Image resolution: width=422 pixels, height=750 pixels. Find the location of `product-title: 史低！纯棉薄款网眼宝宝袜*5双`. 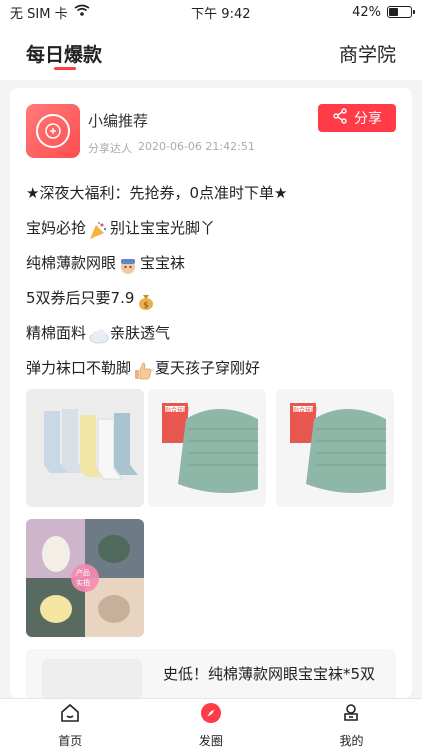

product-title: 史低！纯棉薄款网眼宝宝袜*5双 is located at coordinates (269, 674).